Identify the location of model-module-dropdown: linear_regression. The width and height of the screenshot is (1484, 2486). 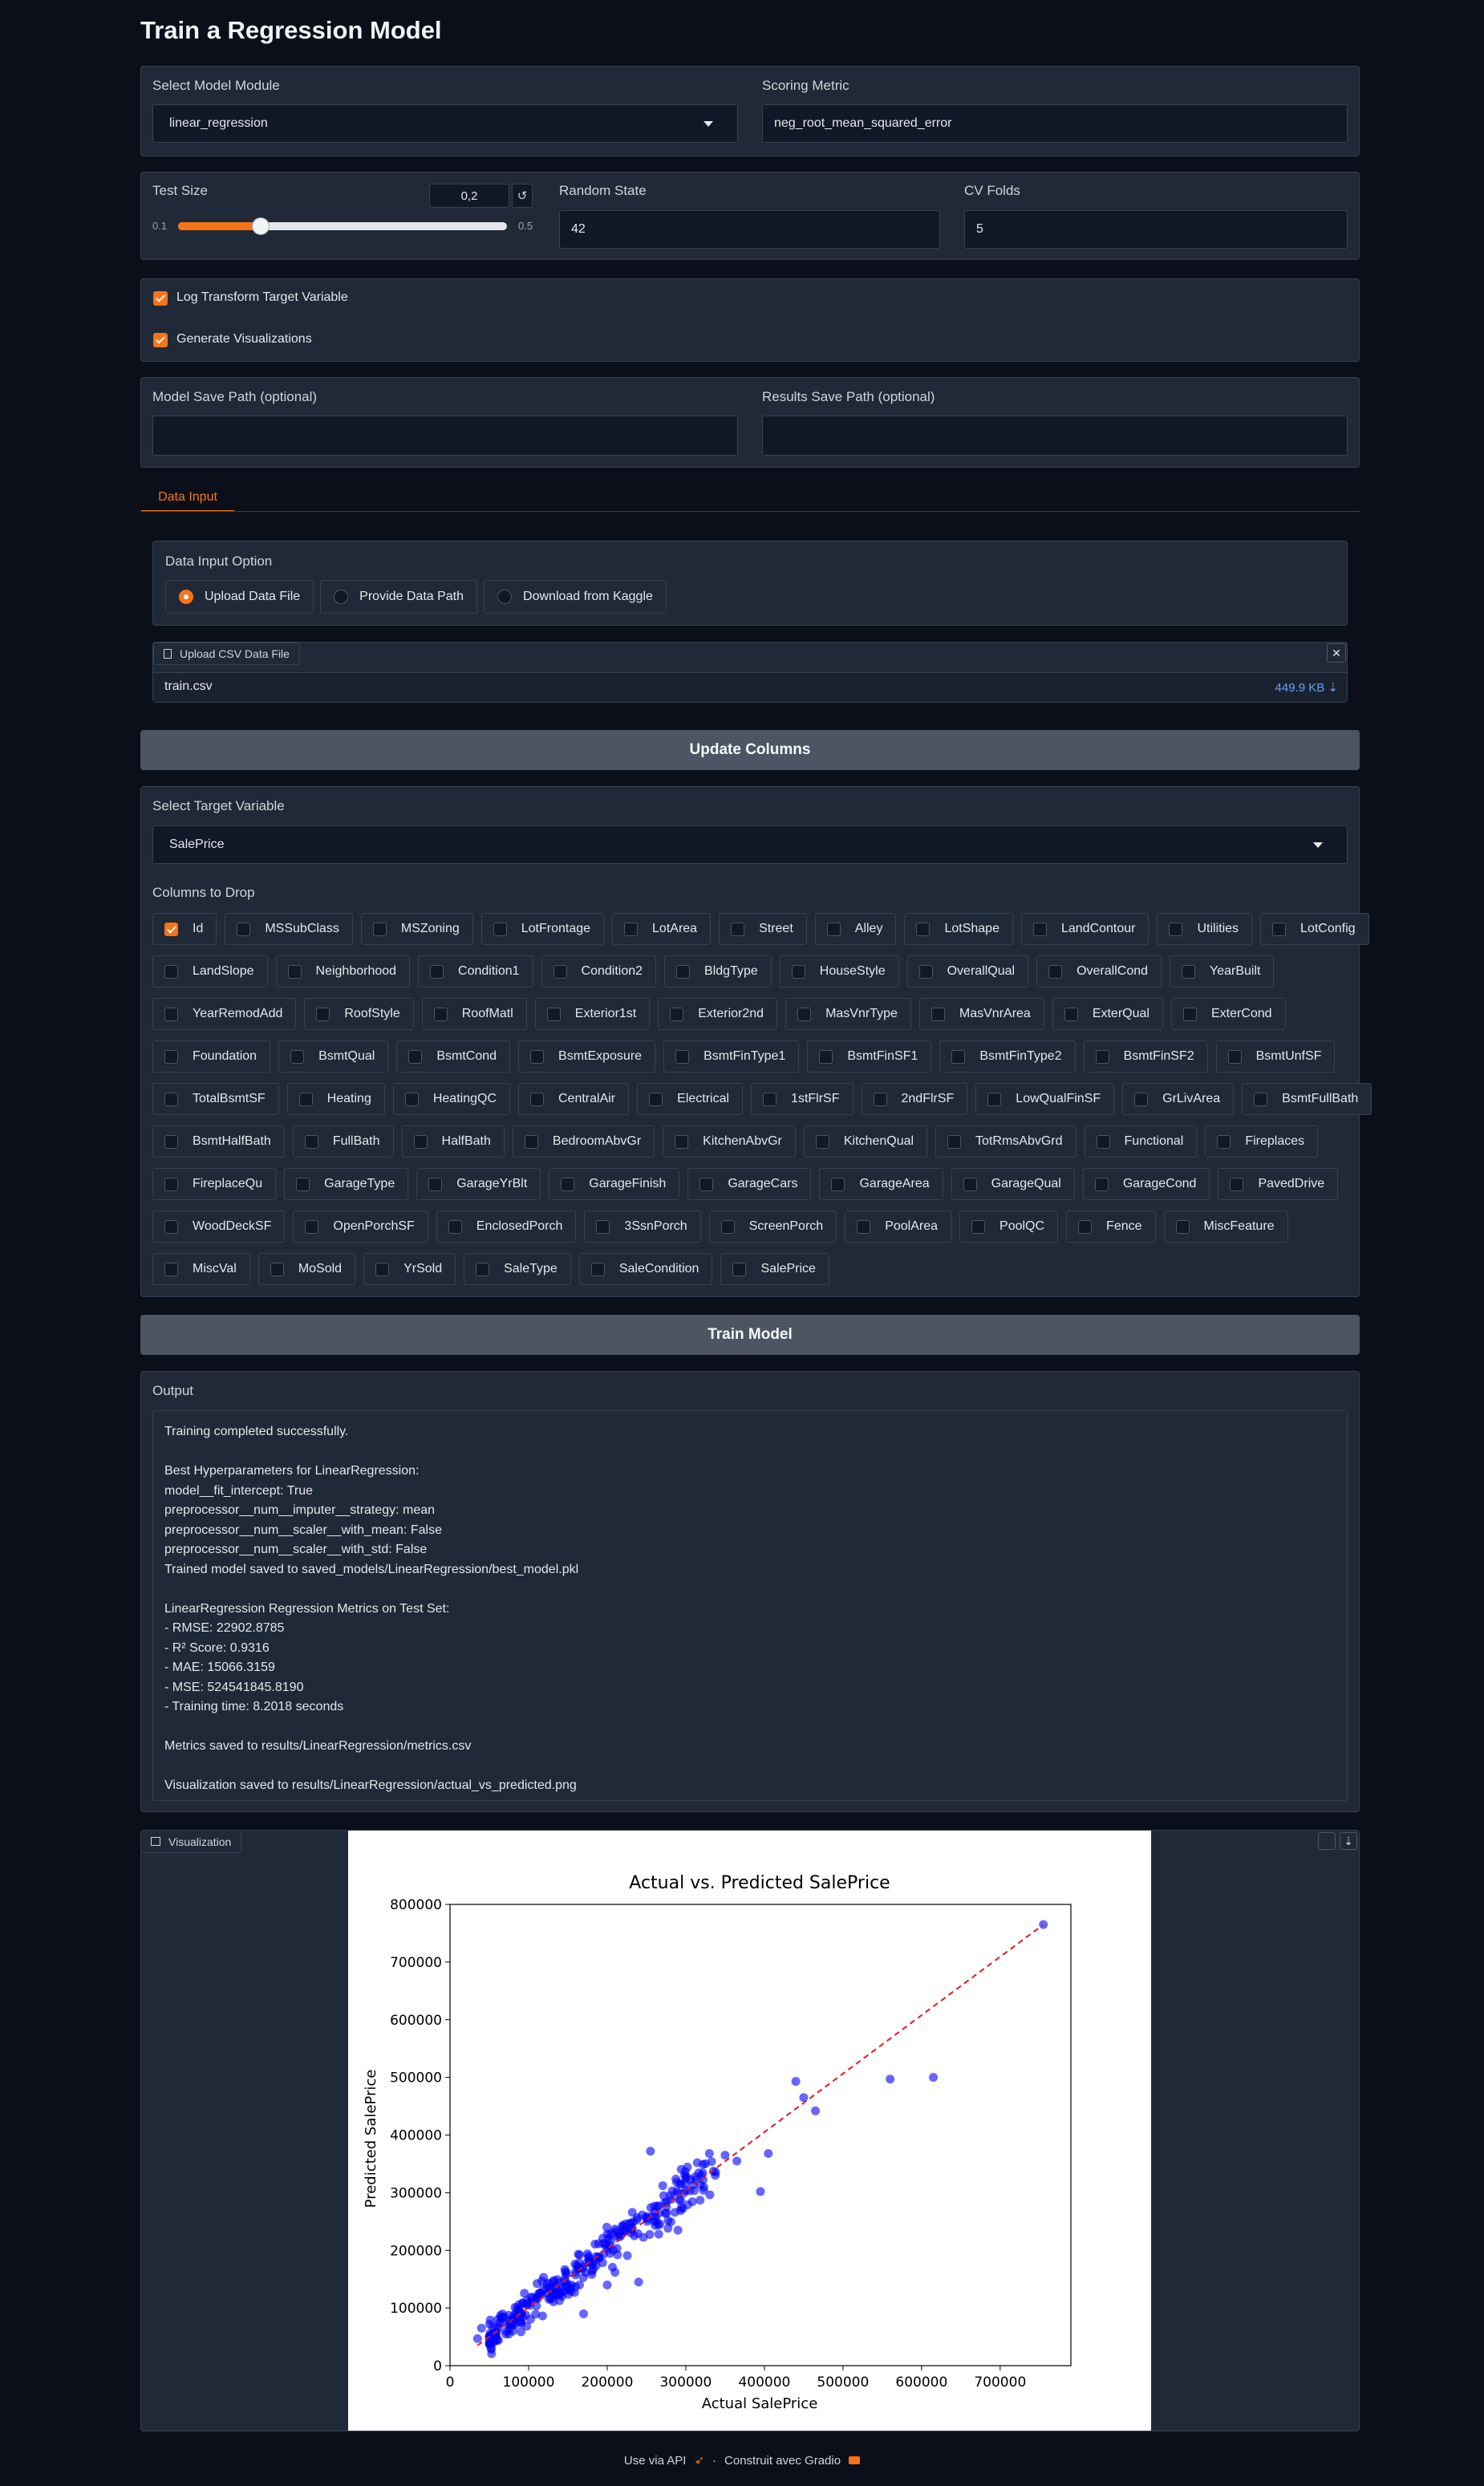
(445, 123).